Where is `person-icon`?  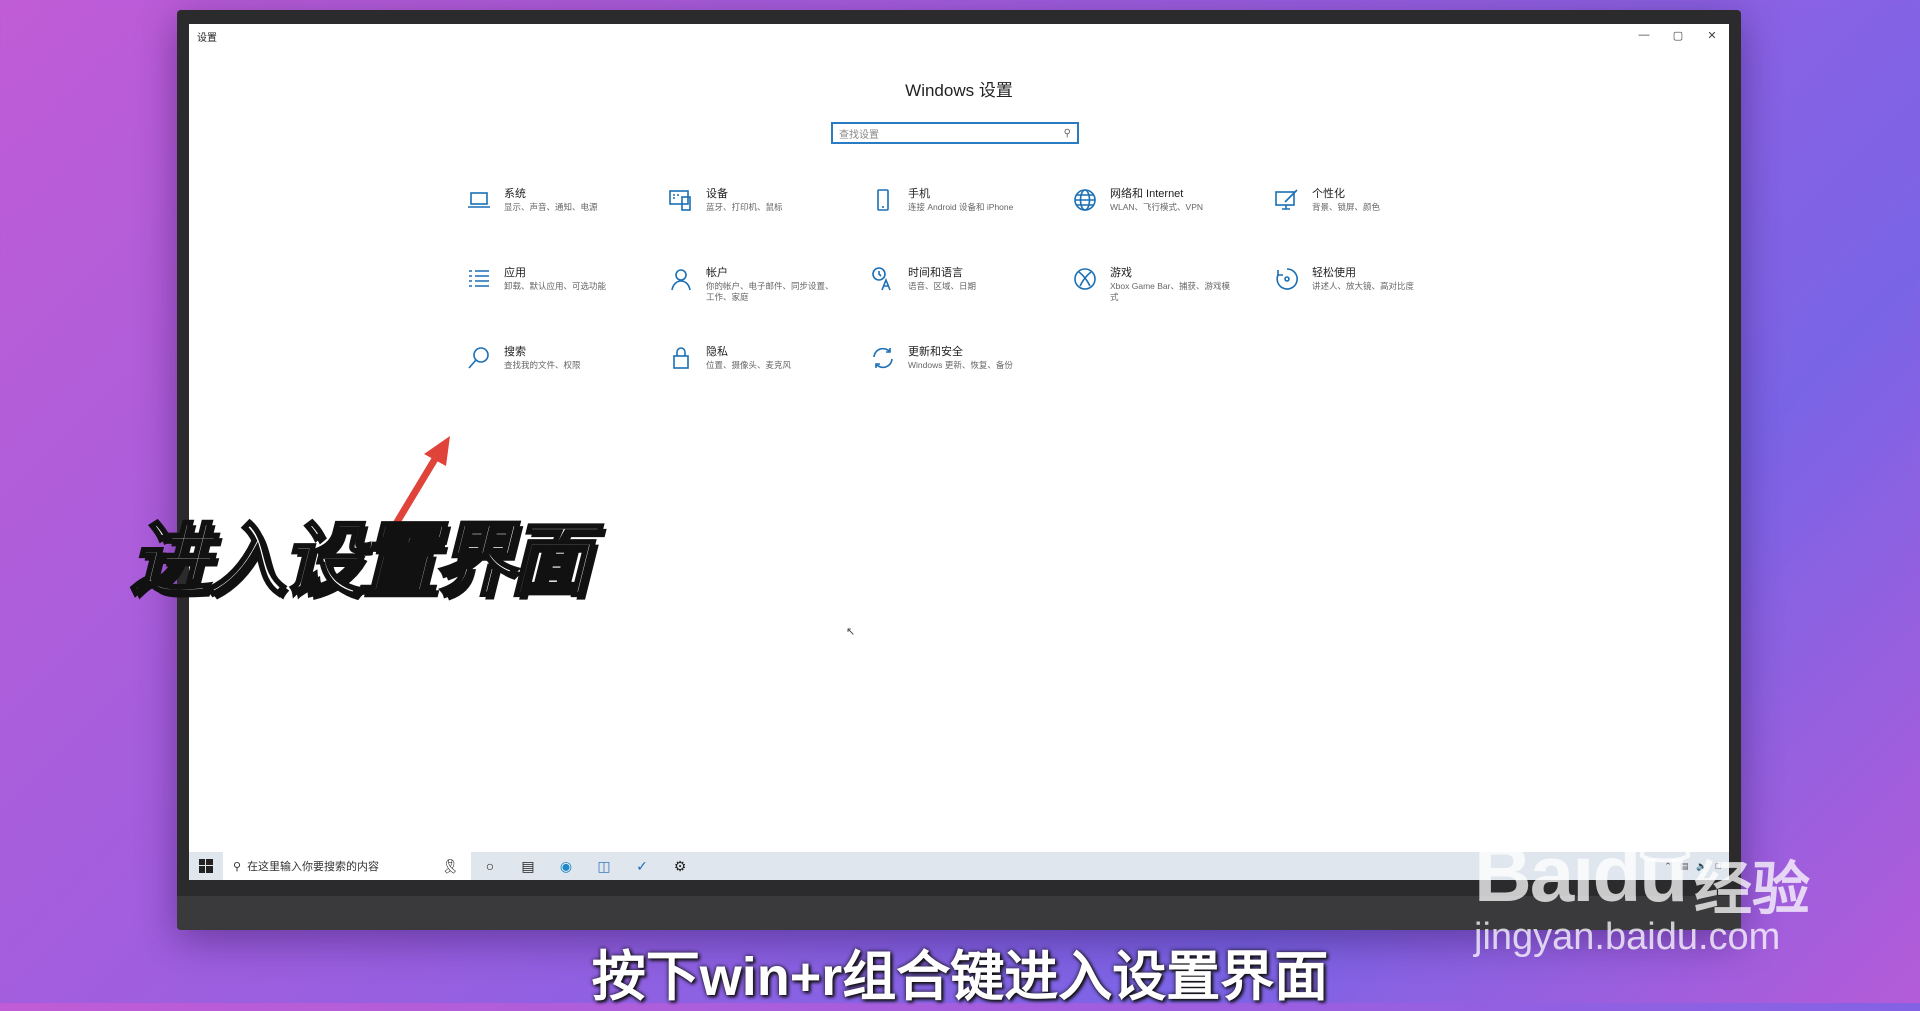
person-icon is located at coordinates (683, 281).